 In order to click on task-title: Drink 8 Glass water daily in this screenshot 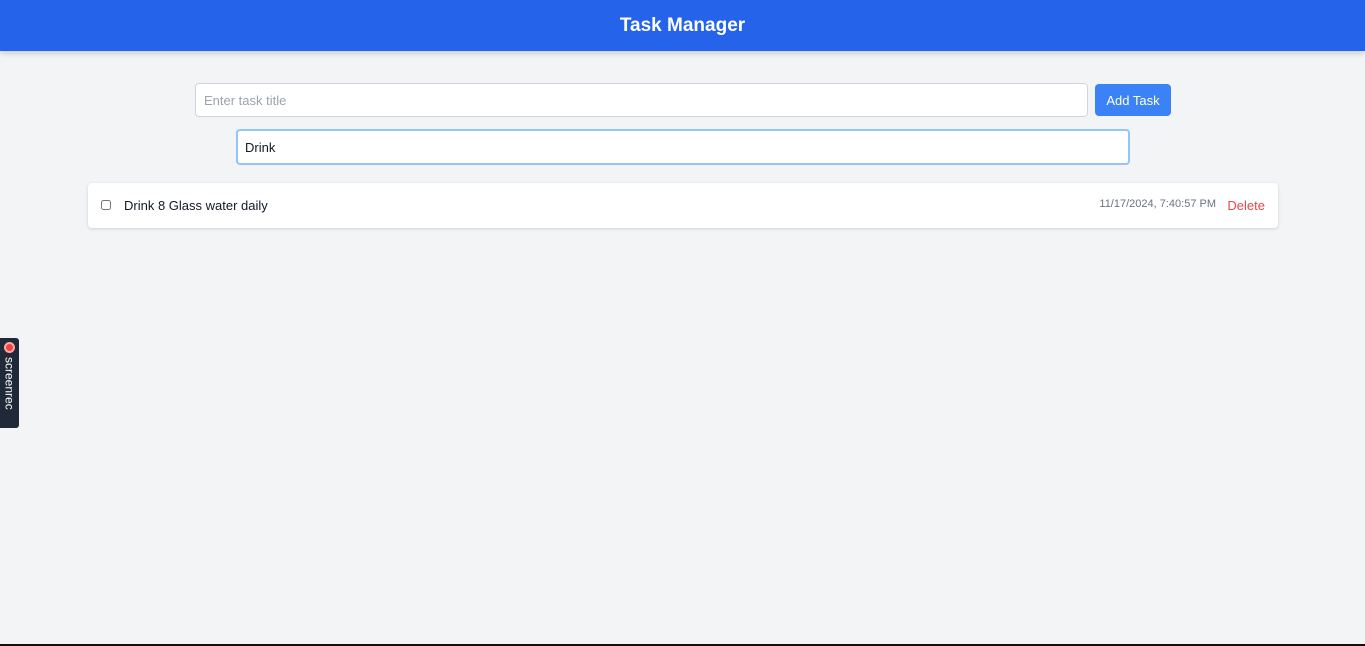, I will do `click(196, 205)`.